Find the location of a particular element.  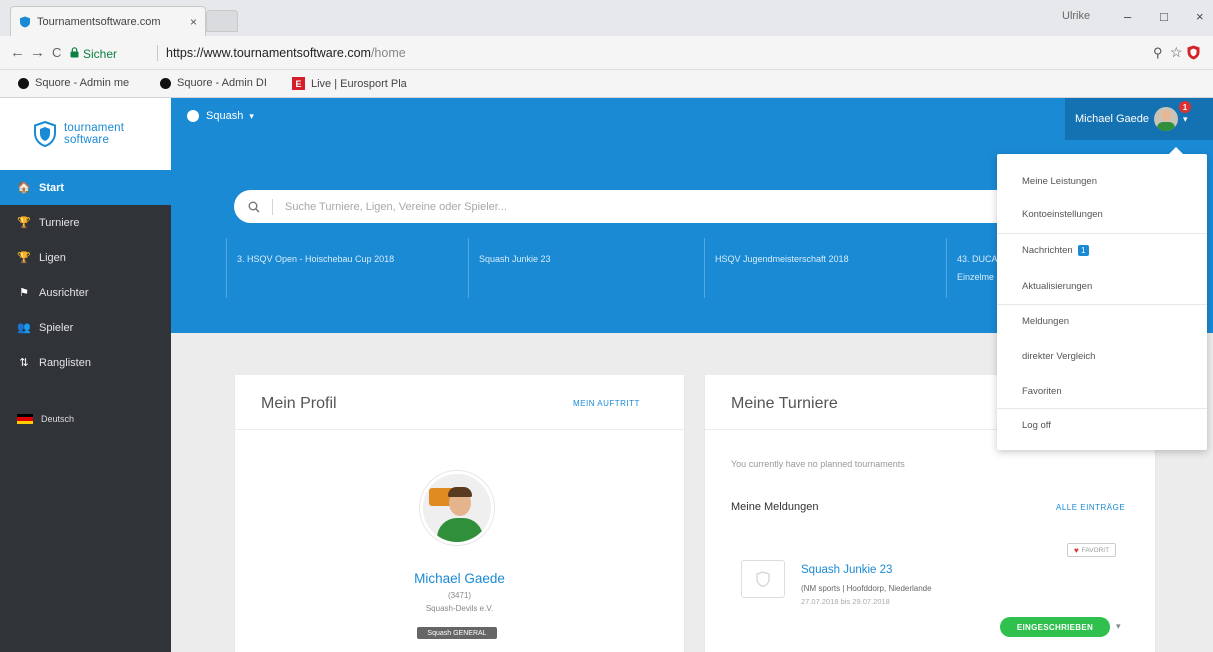

tab-close-icon: × is located at coordinates (193, 22).